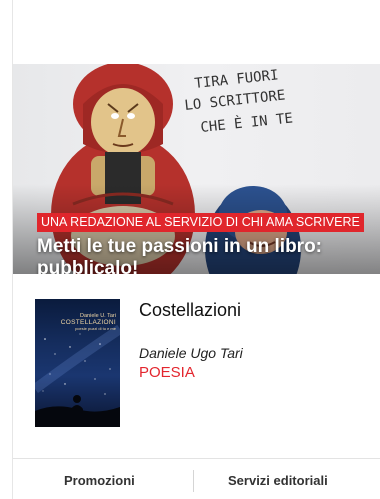 Image resolution: width=380 pixels, height=499 pixels. Describe the element at coordinates (247, 122) in the screenshot. I see `handwritten-line-3: CHE È IN TE` at that location.